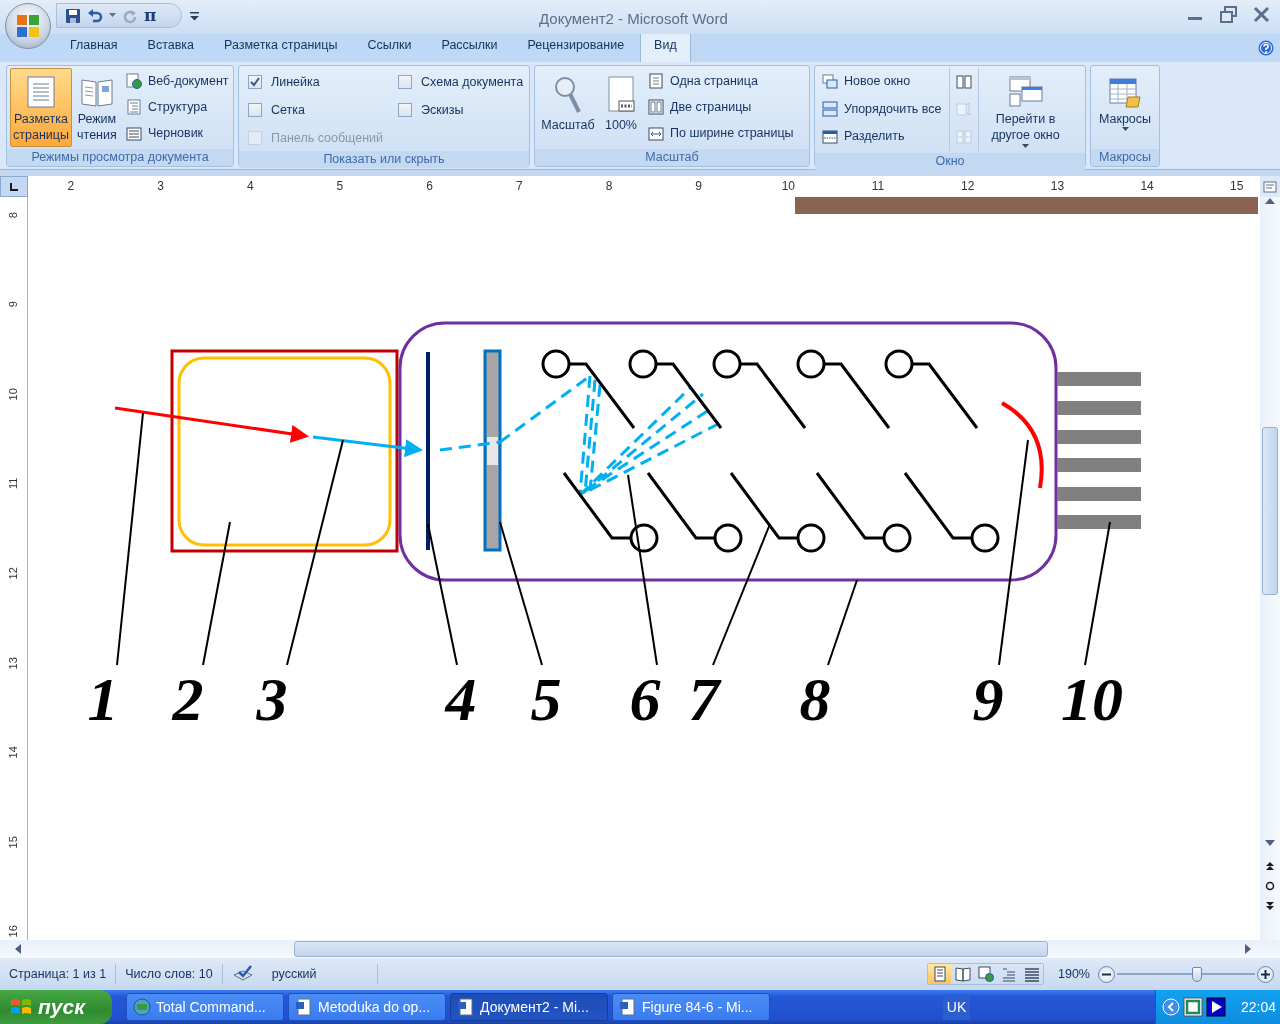 The width and height of the screenshot is (1280, 1024). Describe the element at coordinates (656, 81) in the screenshot. I see `single-page-icon` at that location.